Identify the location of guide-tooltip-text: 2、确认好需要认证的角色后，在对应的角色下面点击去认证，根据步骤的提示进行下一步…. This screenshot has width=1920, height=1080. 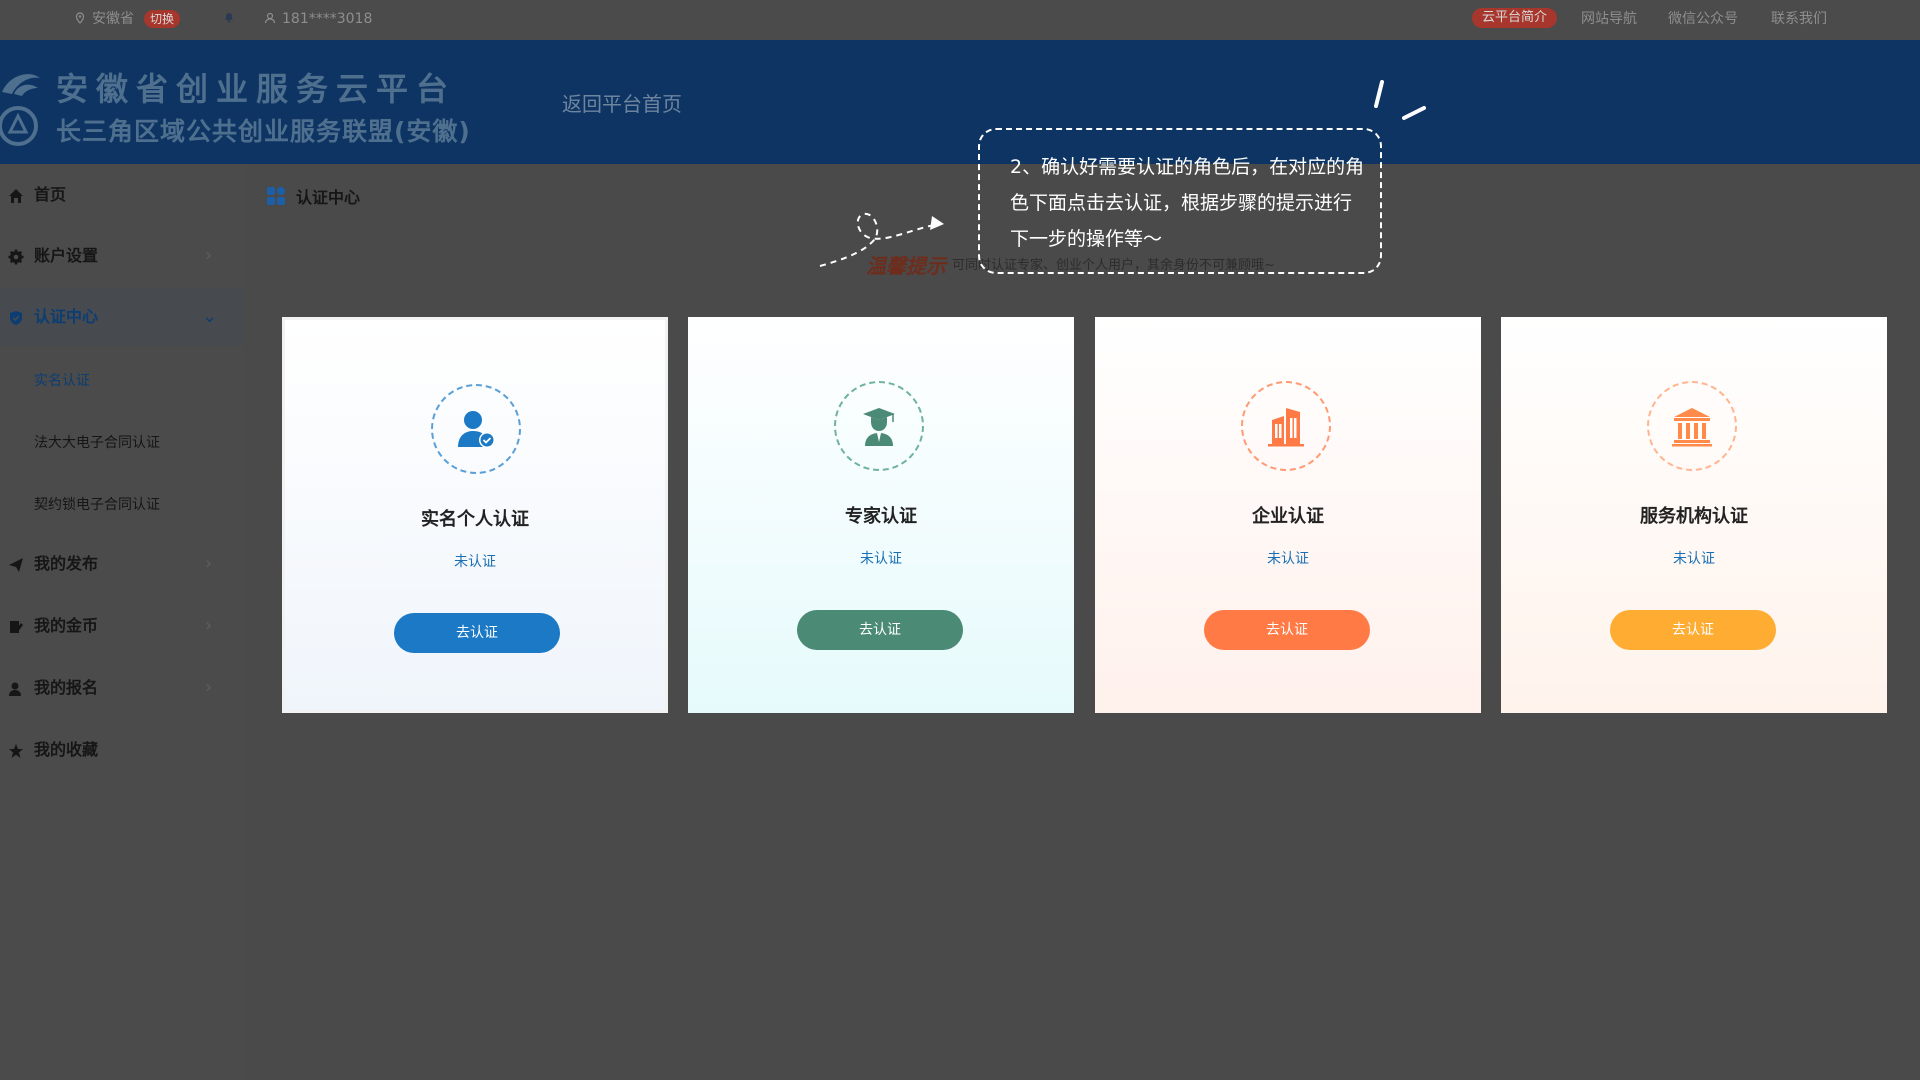
(1187, 203).